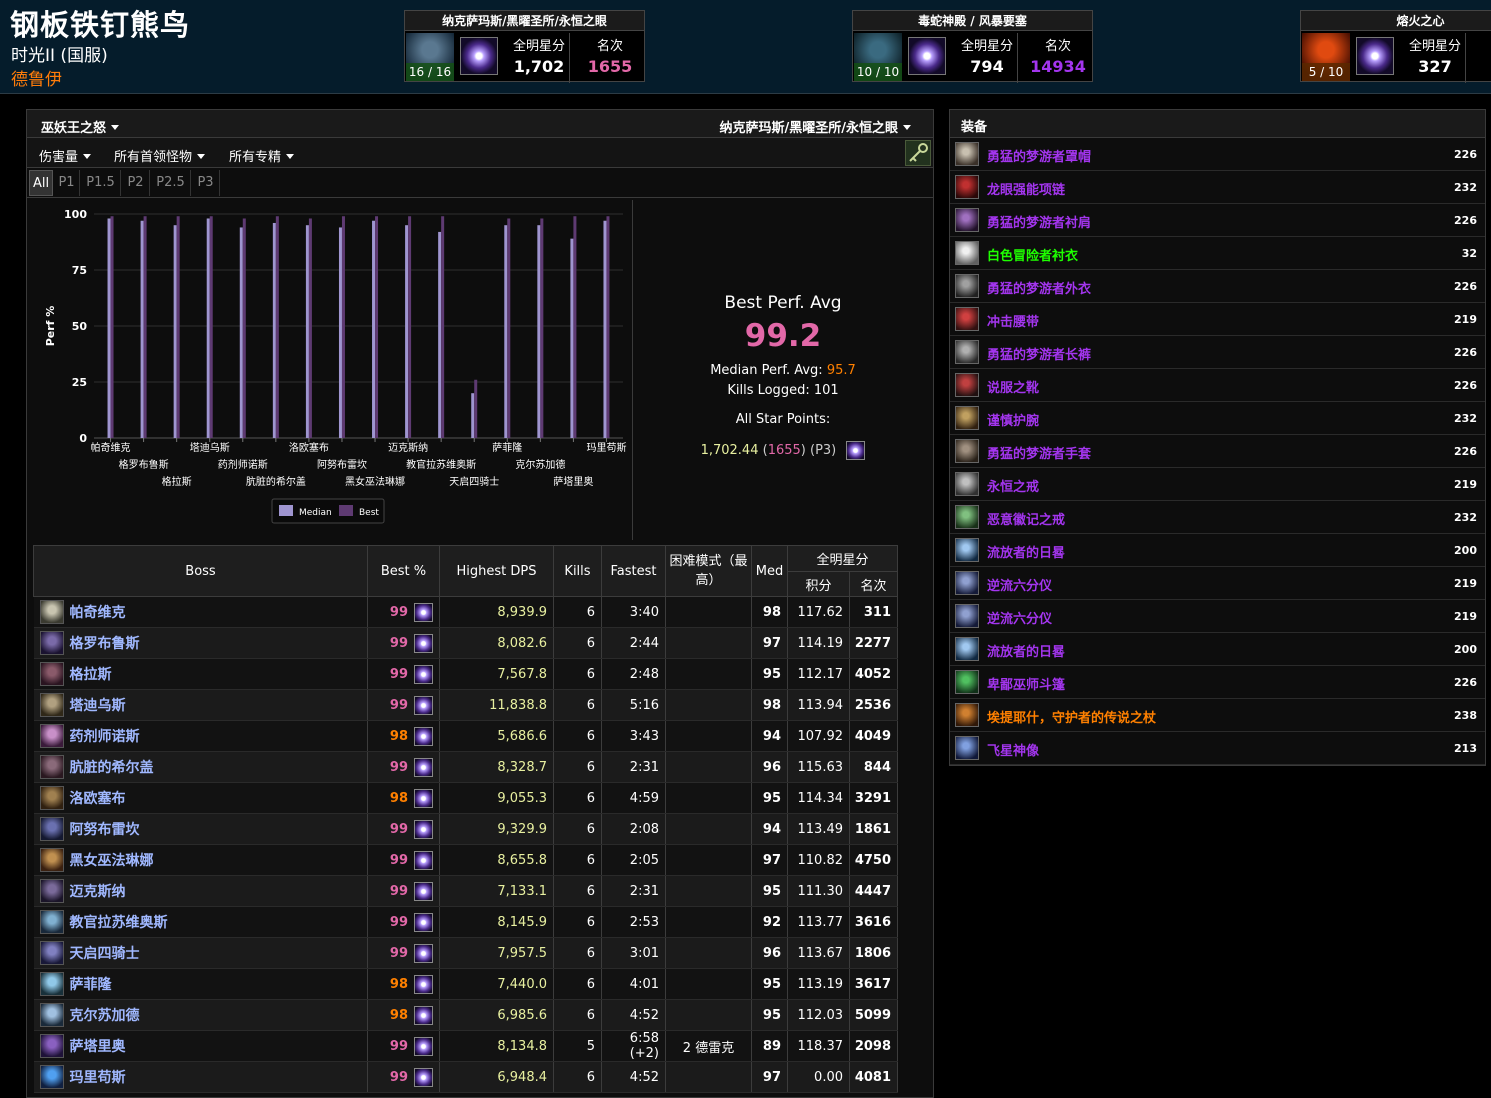  What do you see at coordinates (1217, 451) in the screenshot?
I see `gear-item: 勇猛的梦游者手套 226` at bounding box center [1217, 451].